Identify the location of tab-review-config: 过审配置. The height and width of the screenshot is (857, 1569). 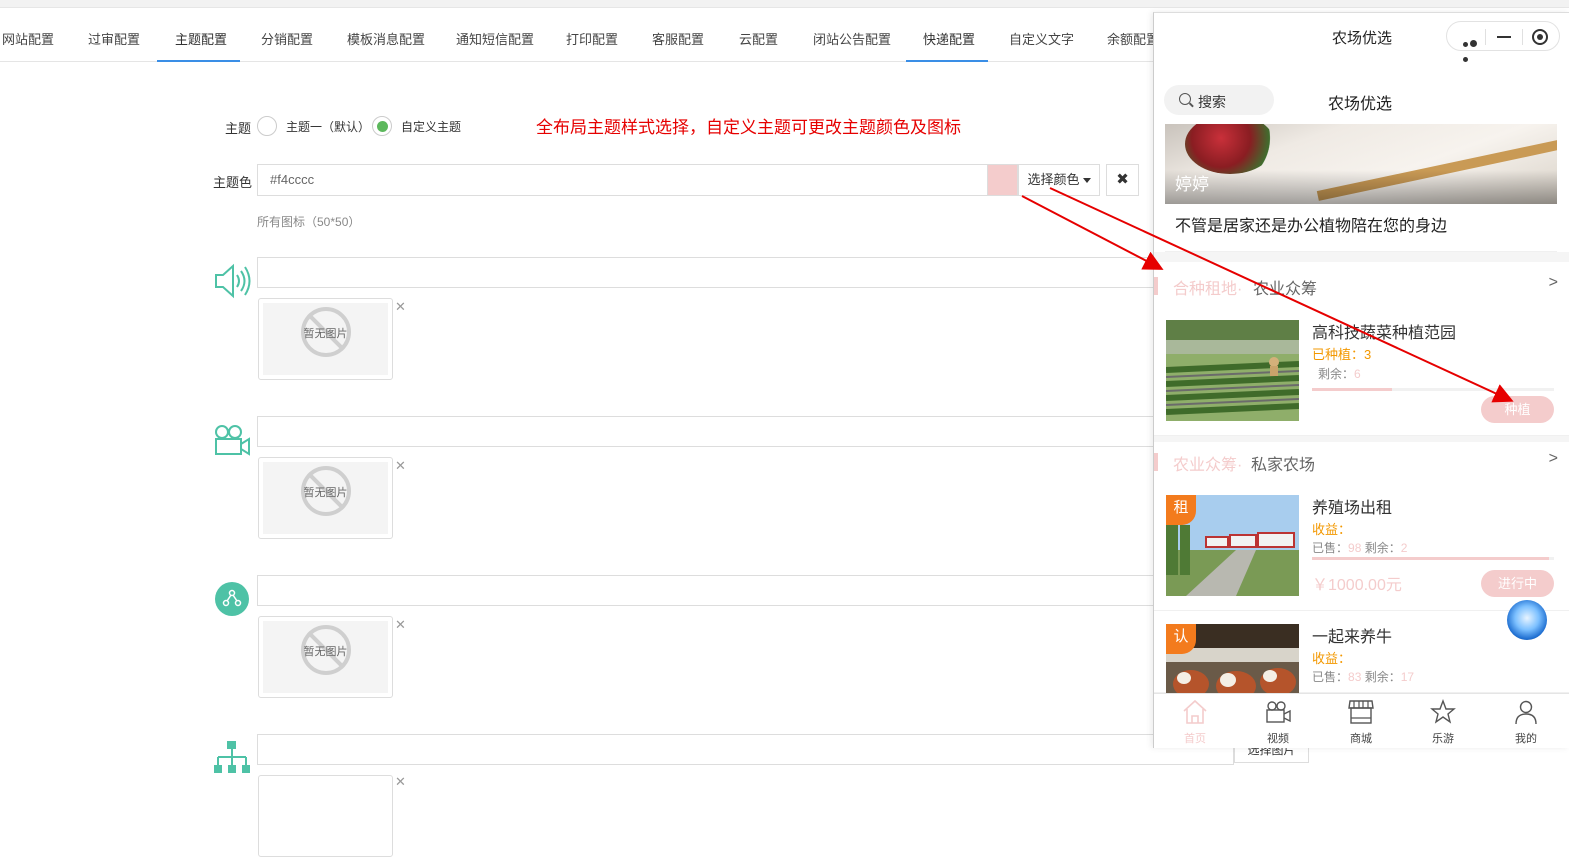
(114, 39).